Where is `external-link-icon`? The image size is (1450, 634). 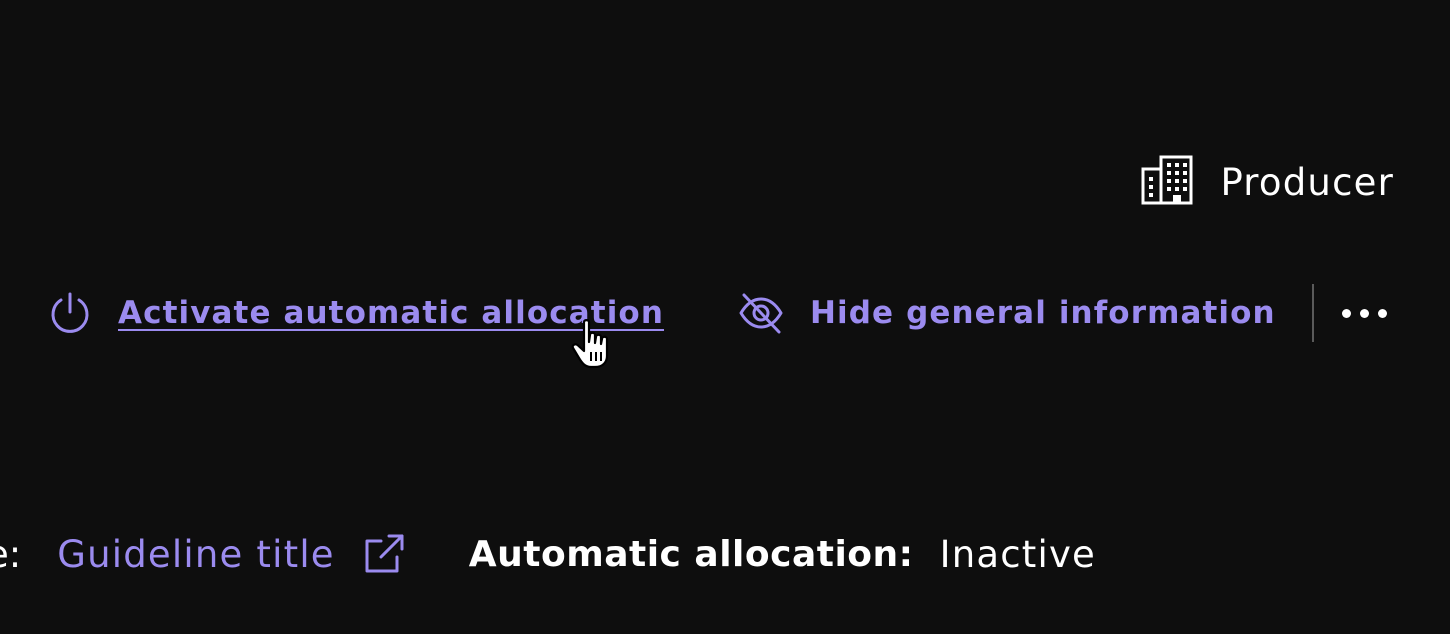
external-link-icon is located at coordinates (384, 554).